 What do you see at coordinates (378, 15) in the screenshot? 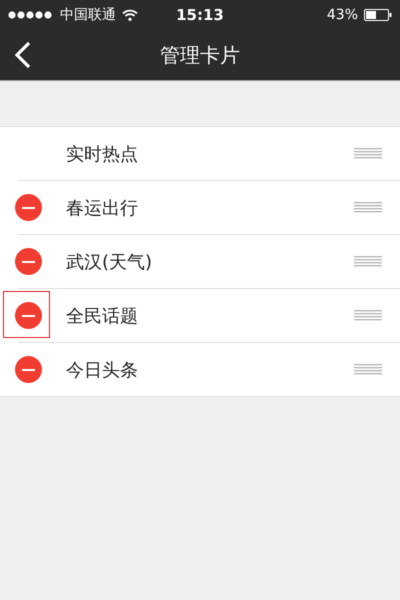
I see `battery-icon` at bounding box center [378, 15].